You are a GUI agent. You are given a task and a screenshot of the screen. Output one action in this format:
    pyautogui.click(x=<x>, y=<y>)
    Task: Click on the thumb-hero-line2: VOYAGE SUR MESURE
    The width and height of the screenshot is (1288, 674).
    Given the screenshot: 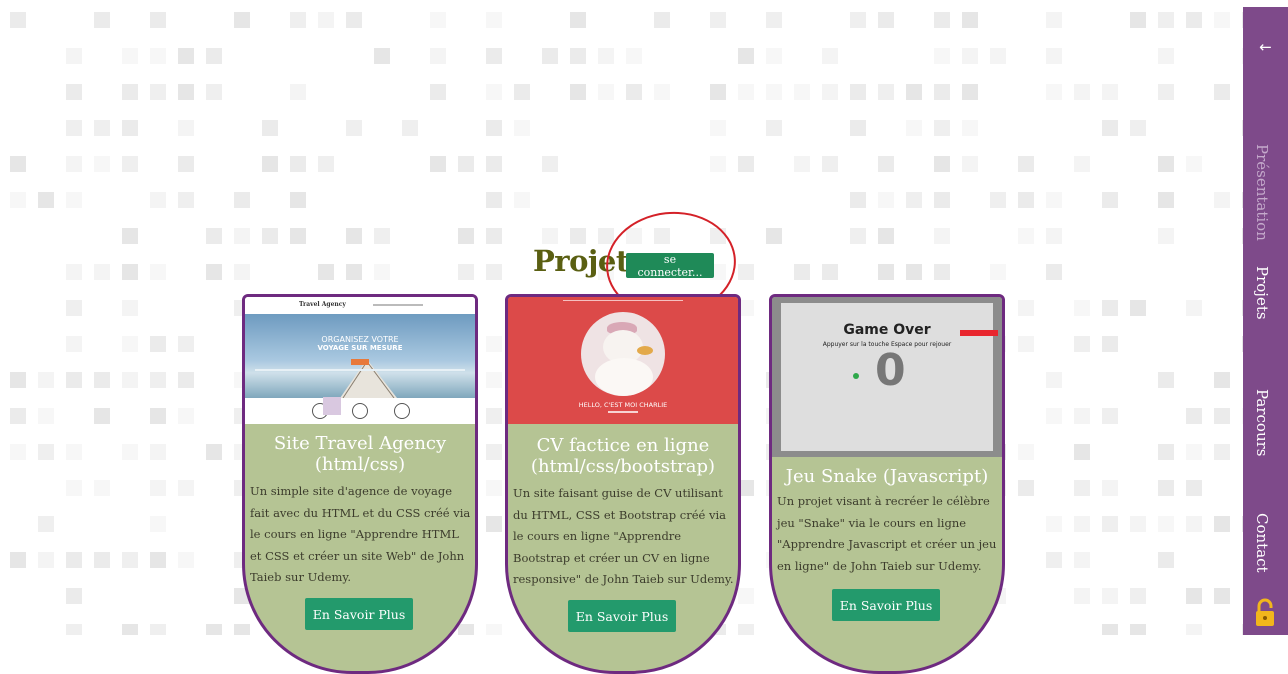 What is the action you would take?
    pyautogui.click(x=360, y=348)
    